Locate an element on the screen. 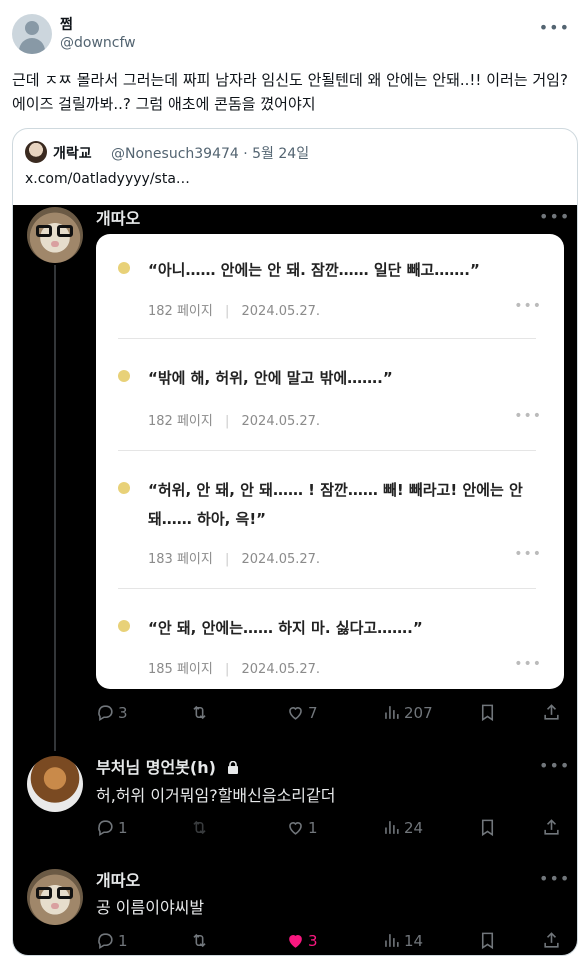 The image size is (586, 958). views-button: 207 is located at coordinates (407, 712).